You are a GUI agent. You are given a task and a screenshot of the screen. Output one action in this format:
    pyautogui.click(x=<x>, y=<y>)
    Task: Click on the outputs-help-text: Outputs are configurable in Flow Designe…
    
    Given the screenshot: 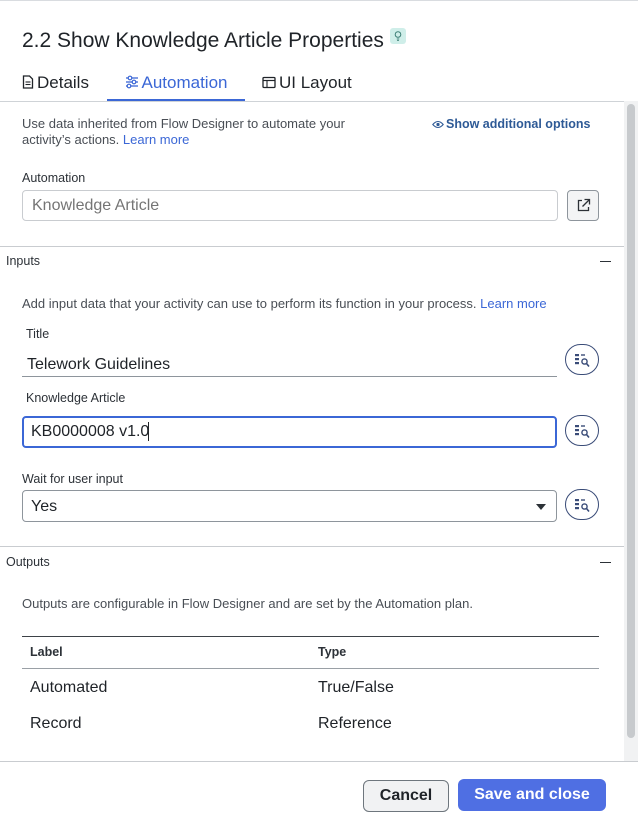 What is the action you would take?
    pyautogui.click(x=247, y=603)
    